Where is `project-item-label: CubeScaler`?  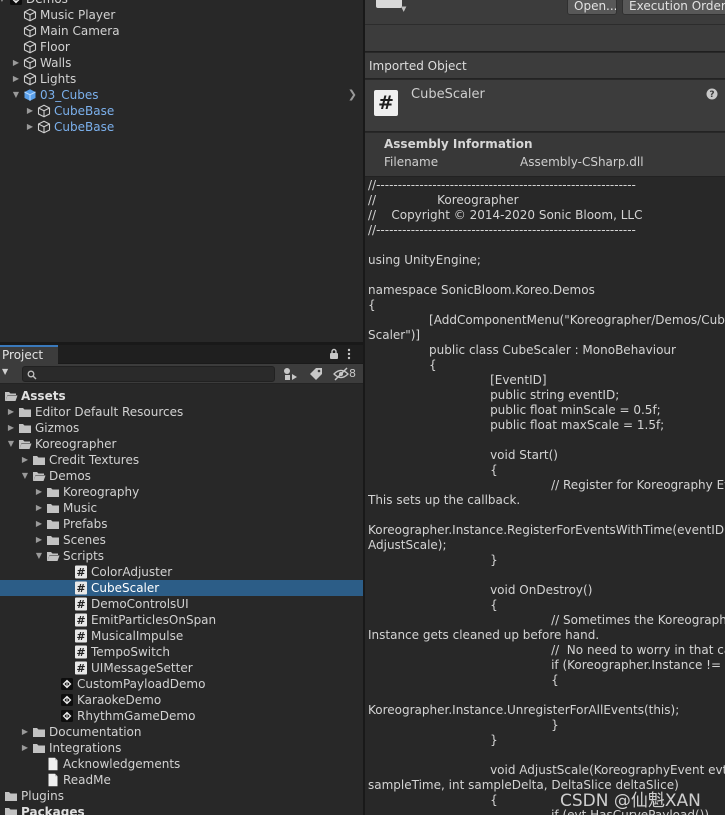 project-item-label: CubeScaler is located at coordinates (125, 588).